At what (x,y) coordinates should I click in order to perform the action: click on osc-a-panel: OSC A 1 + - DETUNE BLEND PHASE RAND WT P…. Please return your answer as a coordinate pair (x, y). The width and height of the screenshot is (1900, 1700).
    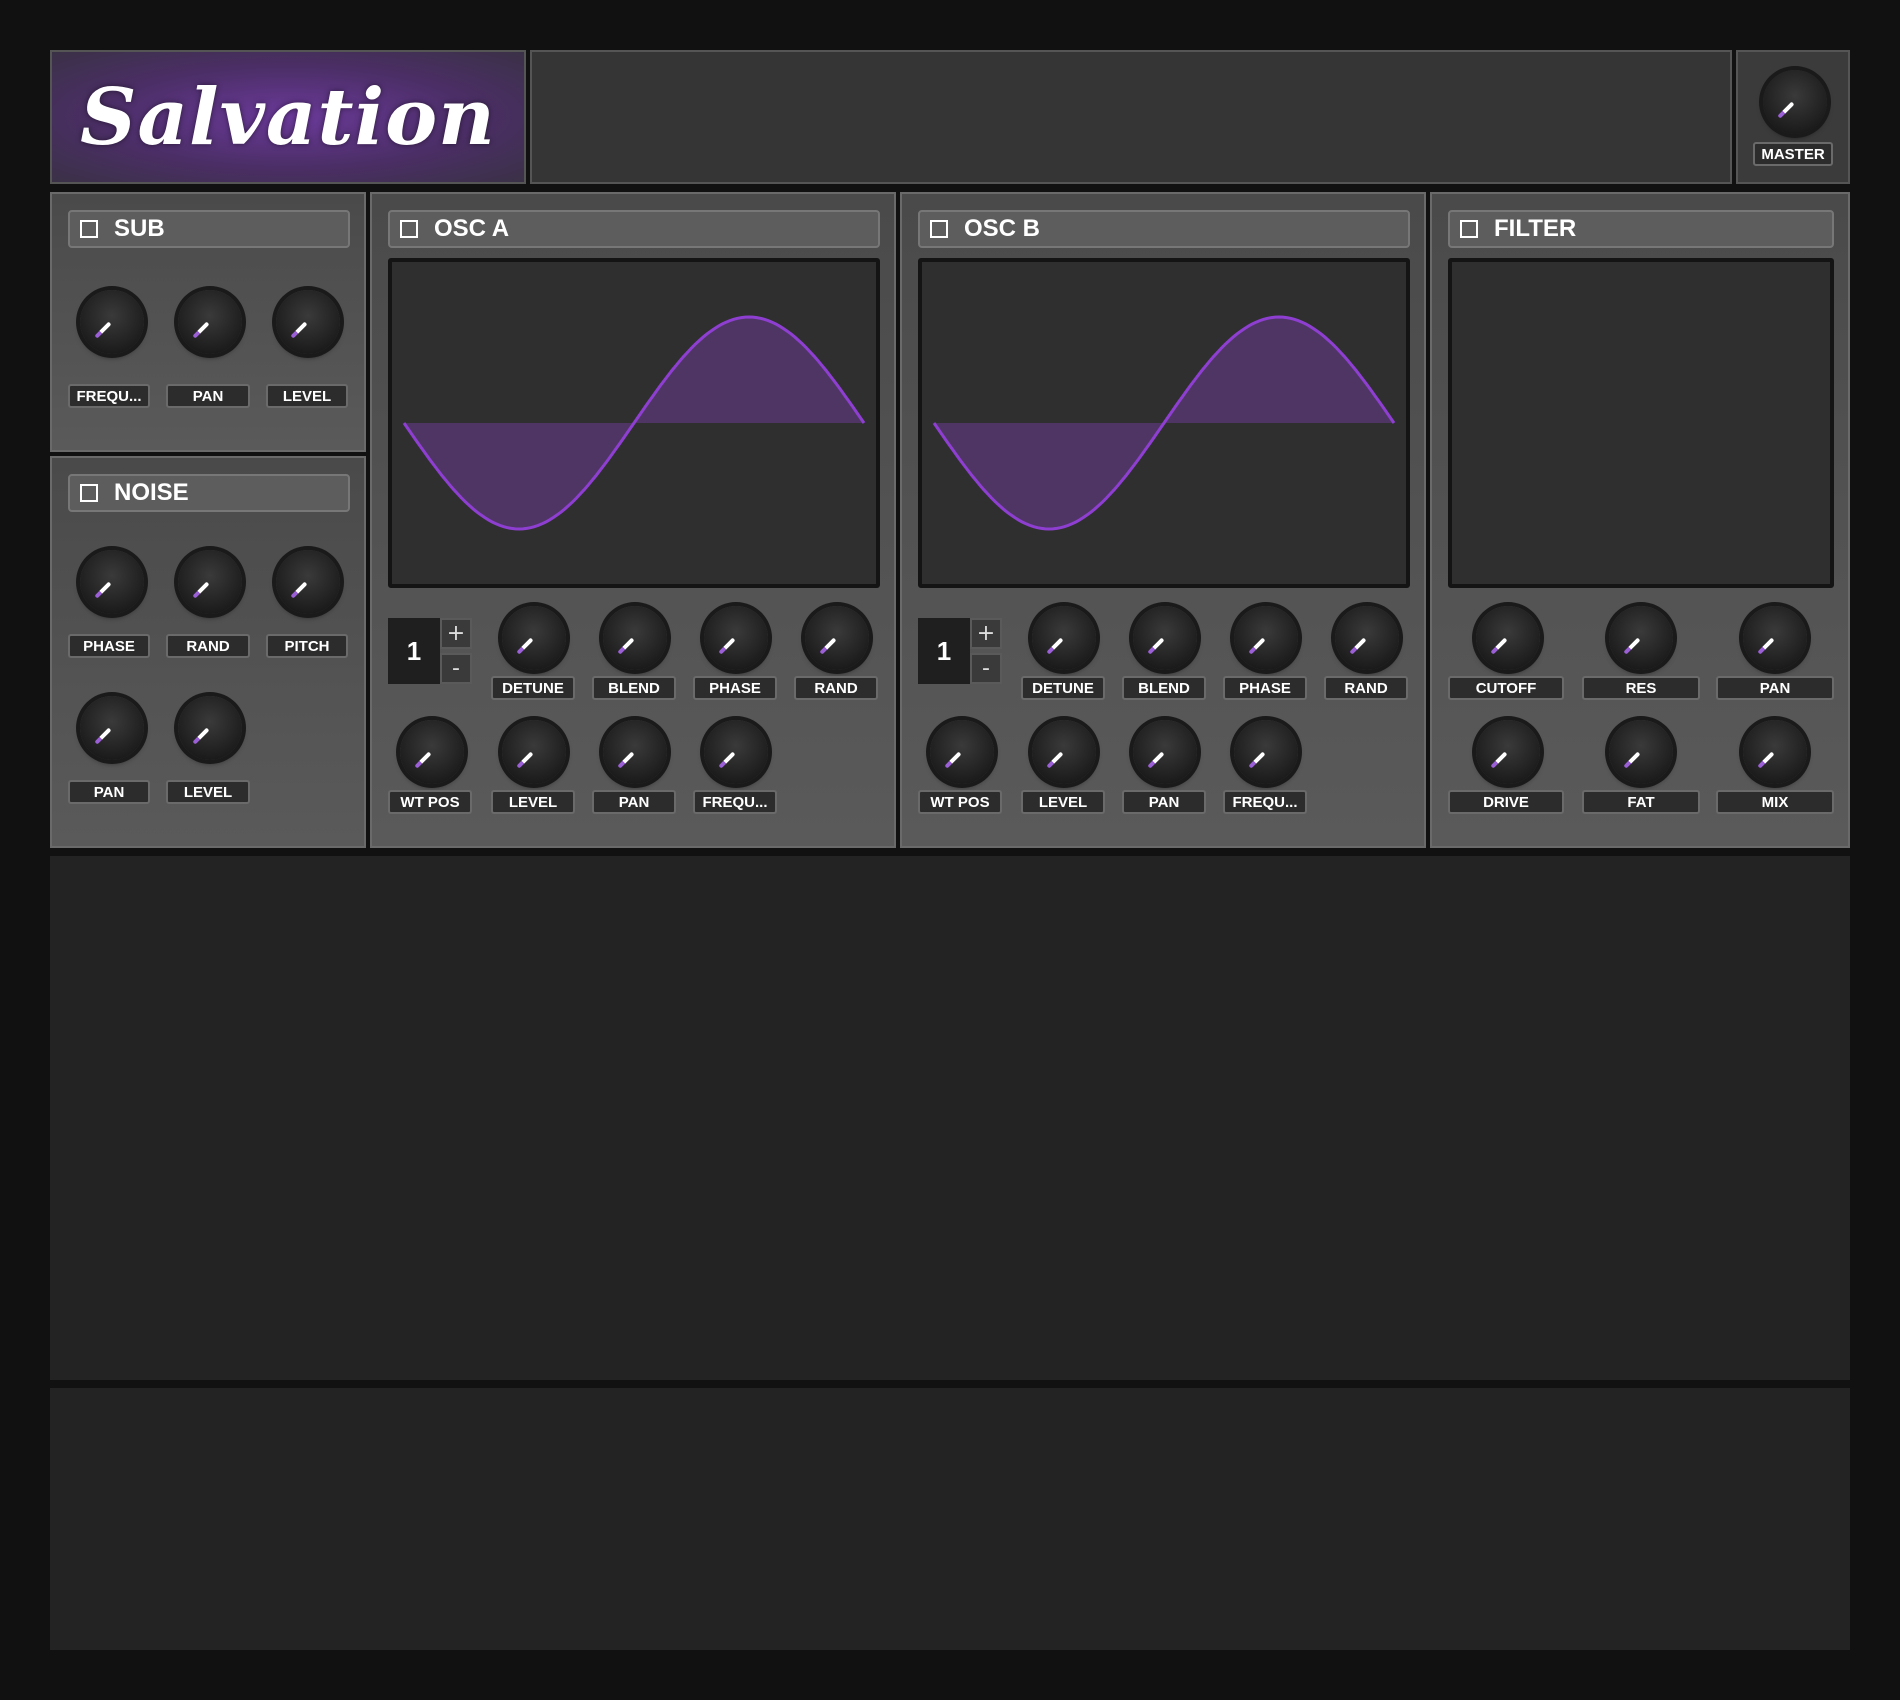
    Looking at the image, I should click on (633, 520).